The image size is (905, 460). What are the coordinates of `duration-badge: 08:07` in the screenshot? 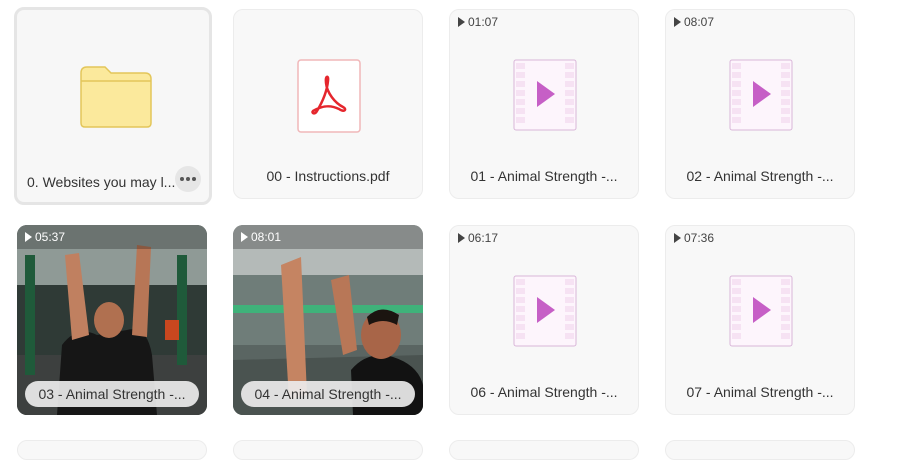 It's located at (694, 22).